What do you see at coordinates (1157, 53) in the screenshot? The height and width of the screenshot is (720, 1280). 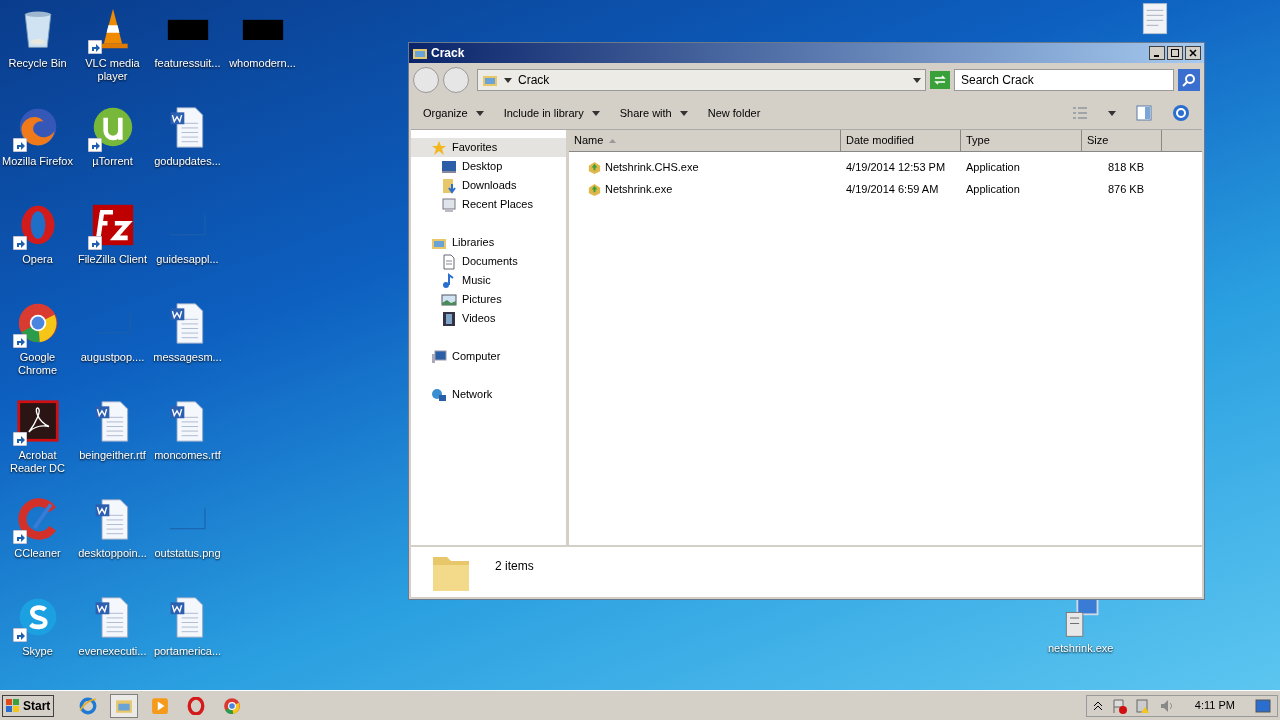 I see `minimize-button` at bounding box center [1157, 53].